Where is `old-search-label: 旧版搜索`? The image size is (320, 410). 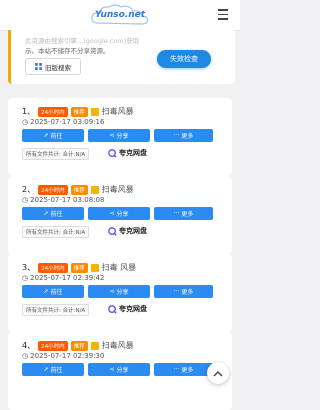
old-search-label: 旧版搜索 is located at coordinates (58, 67).